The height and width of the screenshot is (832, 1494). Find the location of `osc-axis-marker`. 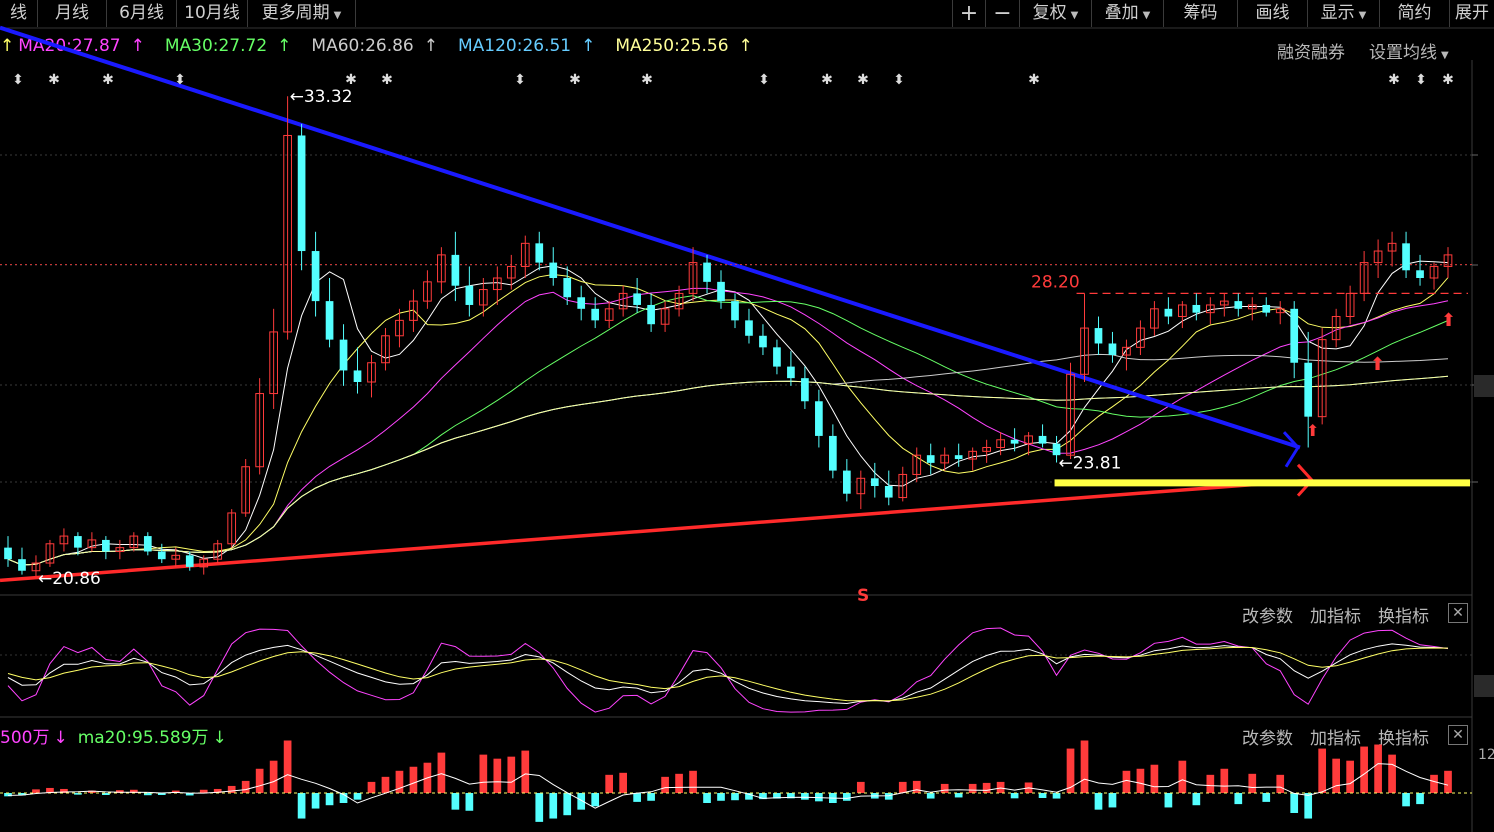

osc-axis-marker is located at coordinates (1484, 686).